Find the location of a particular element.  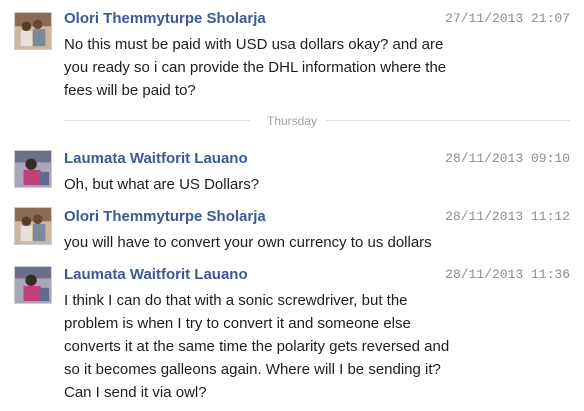

message-timestamp: 28/11/2013 09:10 is located at coordinates (507, 158).